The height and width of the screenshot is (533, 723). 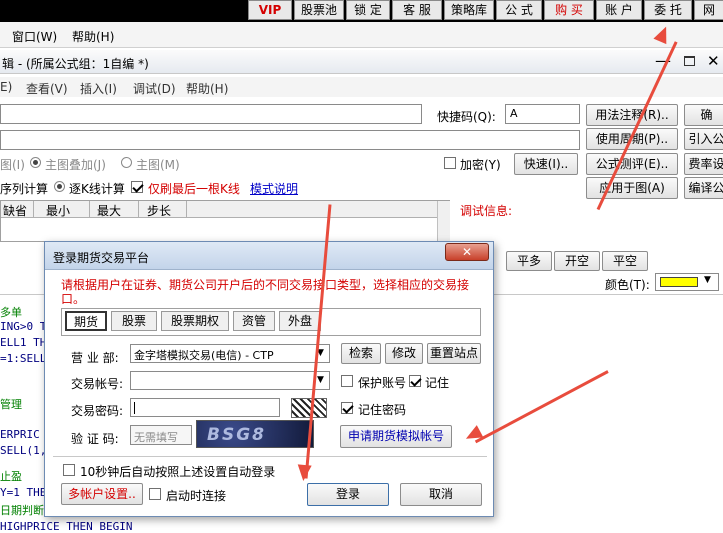 I want to click on service-button: 客 服, so click(x=417, y=10).